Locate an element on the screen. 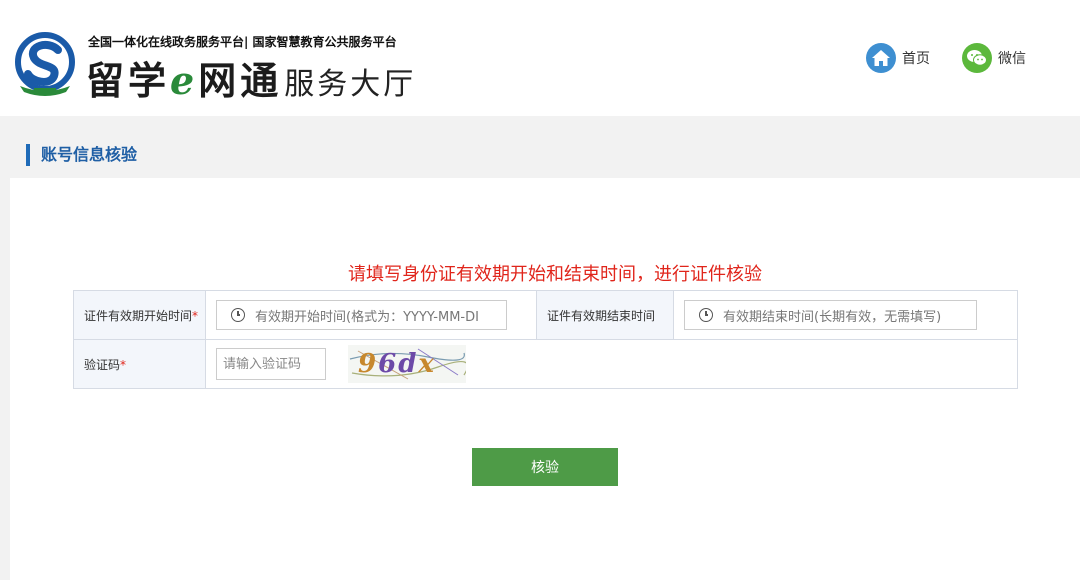 The image size is (1080, 580). brand-main: 留学e网通 is located at coordinates (184, 80).